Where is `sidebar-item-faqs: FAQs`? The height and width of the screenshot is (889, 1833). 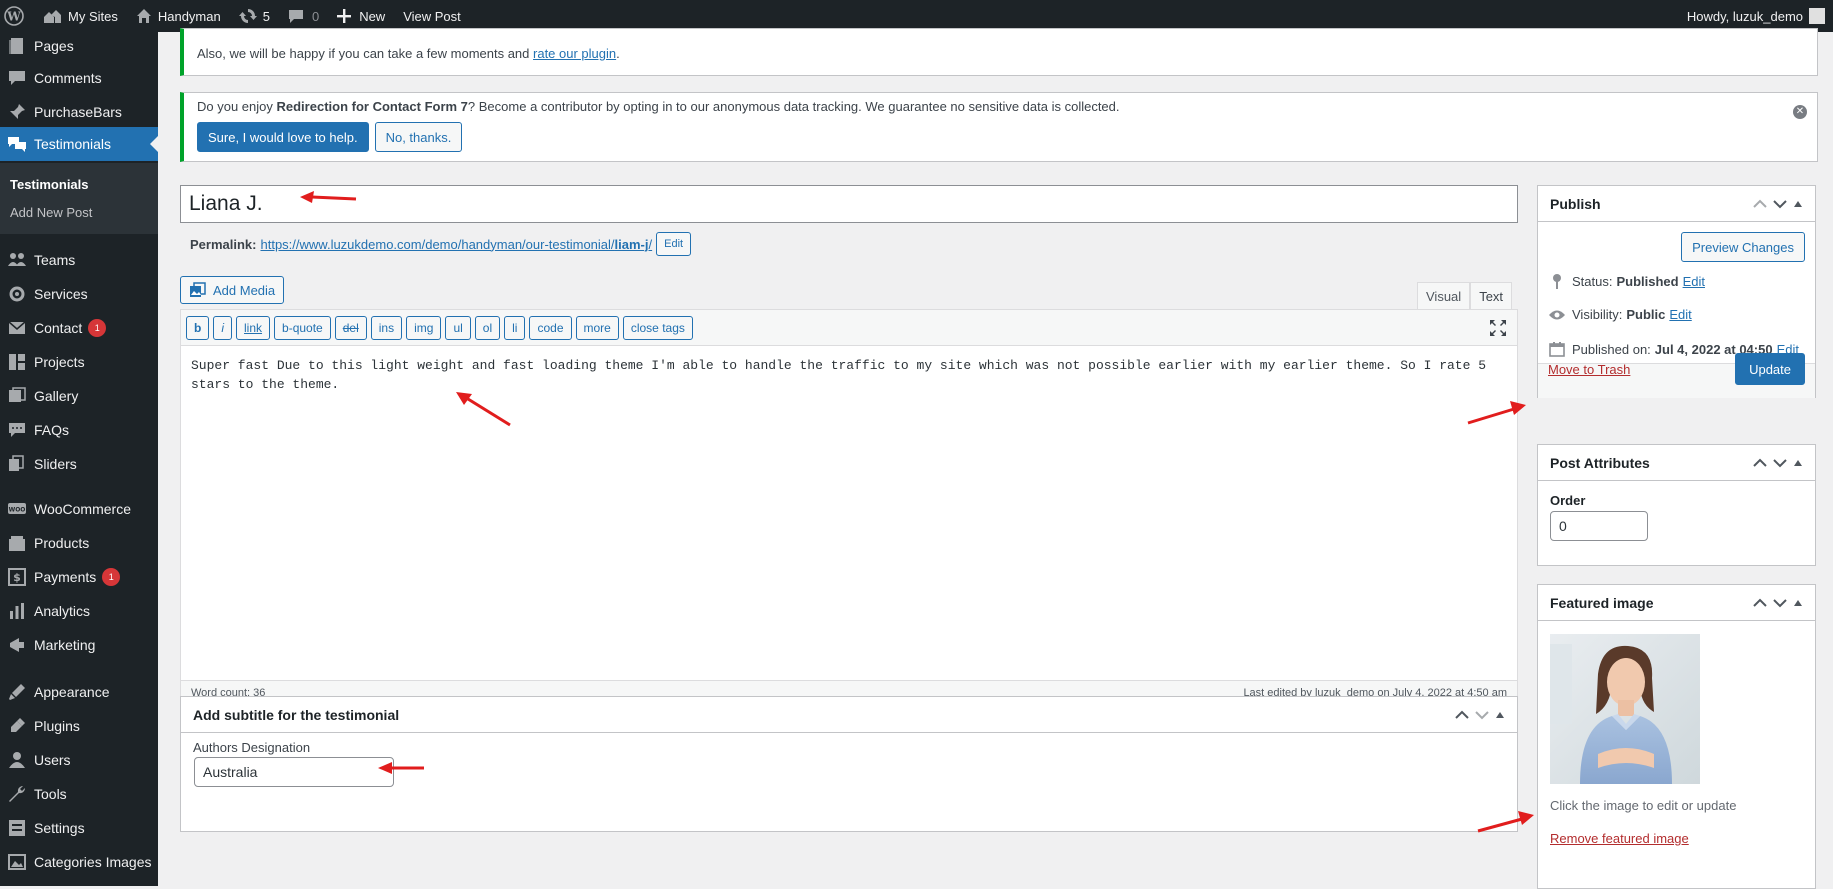 sidebar-item-faqs: FAQs is located at coordinates (79, 430).